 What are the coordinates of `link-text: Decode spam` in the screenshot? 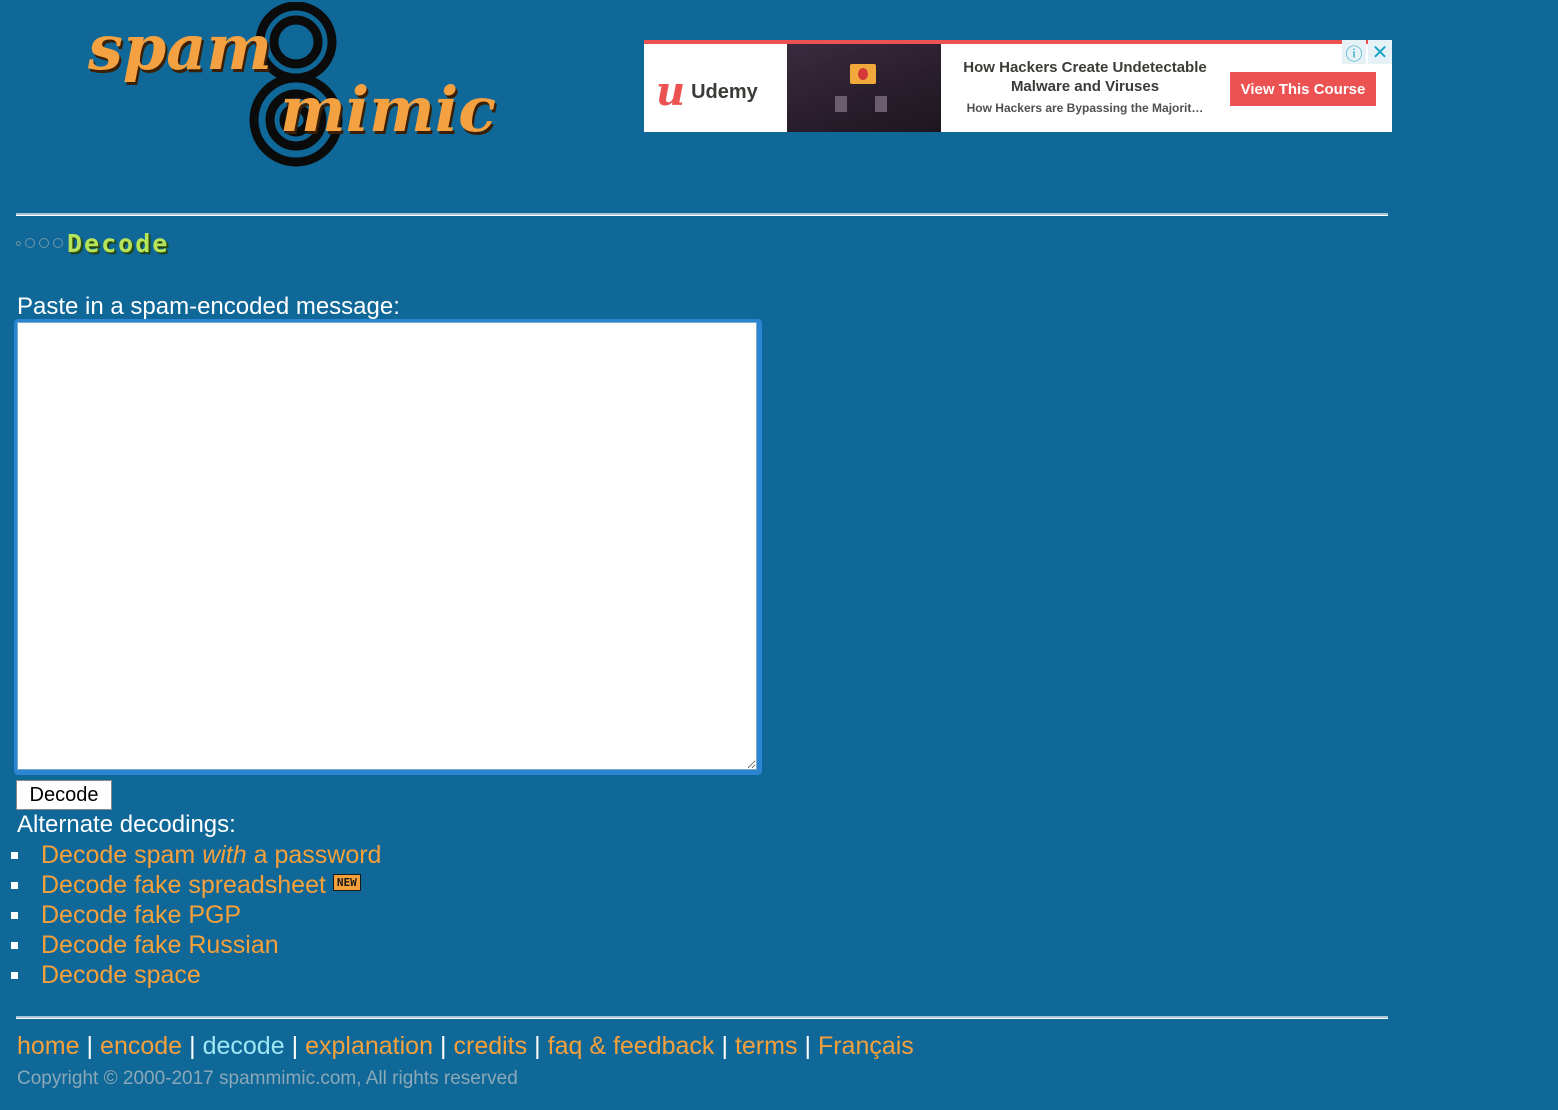 It's located at (122, 854).